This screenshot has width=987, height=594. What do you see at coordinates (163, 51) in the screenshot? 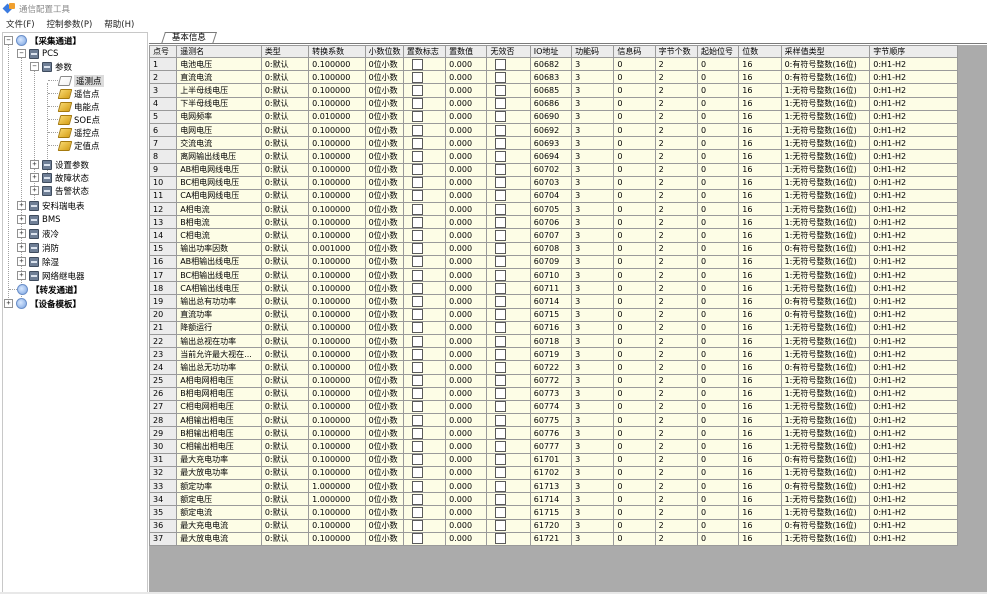
I see `column-header: 点号` at bounding box center [163, 51].